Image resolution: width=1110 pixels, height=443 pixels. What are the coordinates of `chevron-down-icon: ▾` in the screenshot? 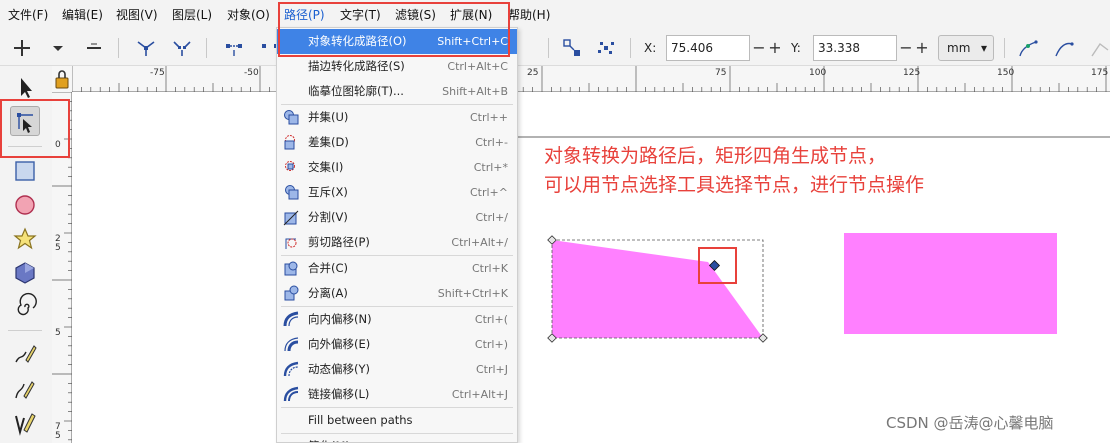 It's located at (983, 48).